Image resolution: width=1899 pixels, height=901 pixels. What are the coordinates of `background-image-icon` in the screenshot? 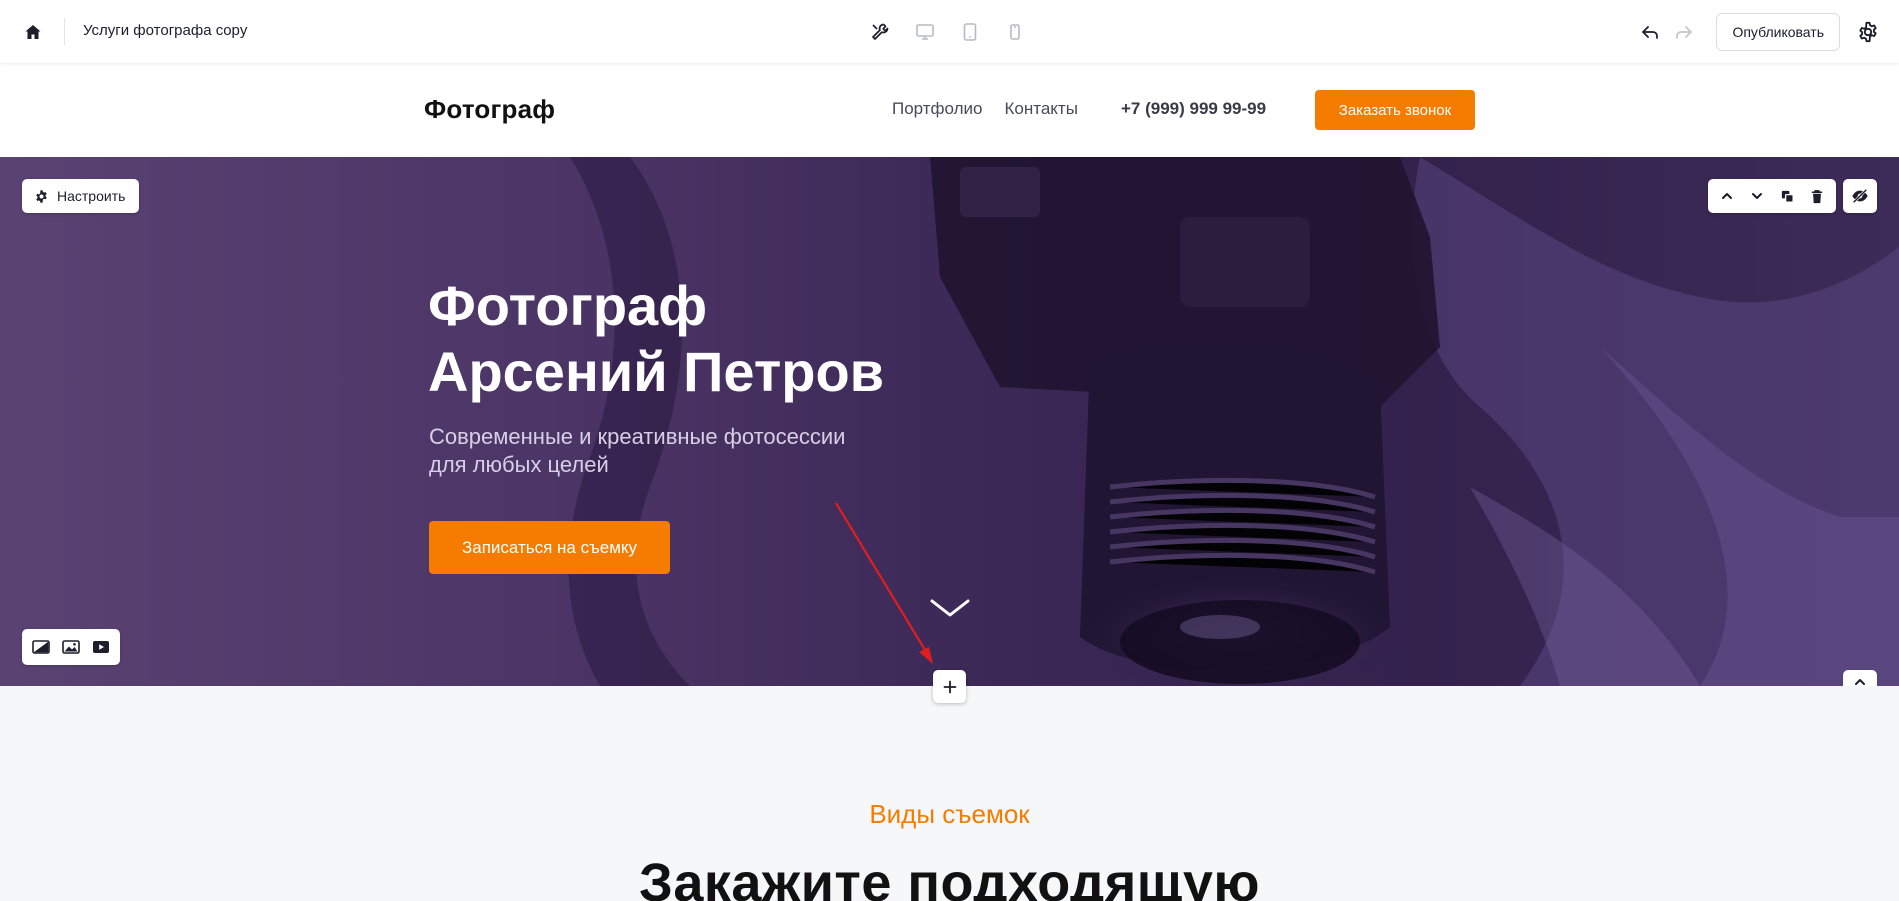 It's located at (71, 647).